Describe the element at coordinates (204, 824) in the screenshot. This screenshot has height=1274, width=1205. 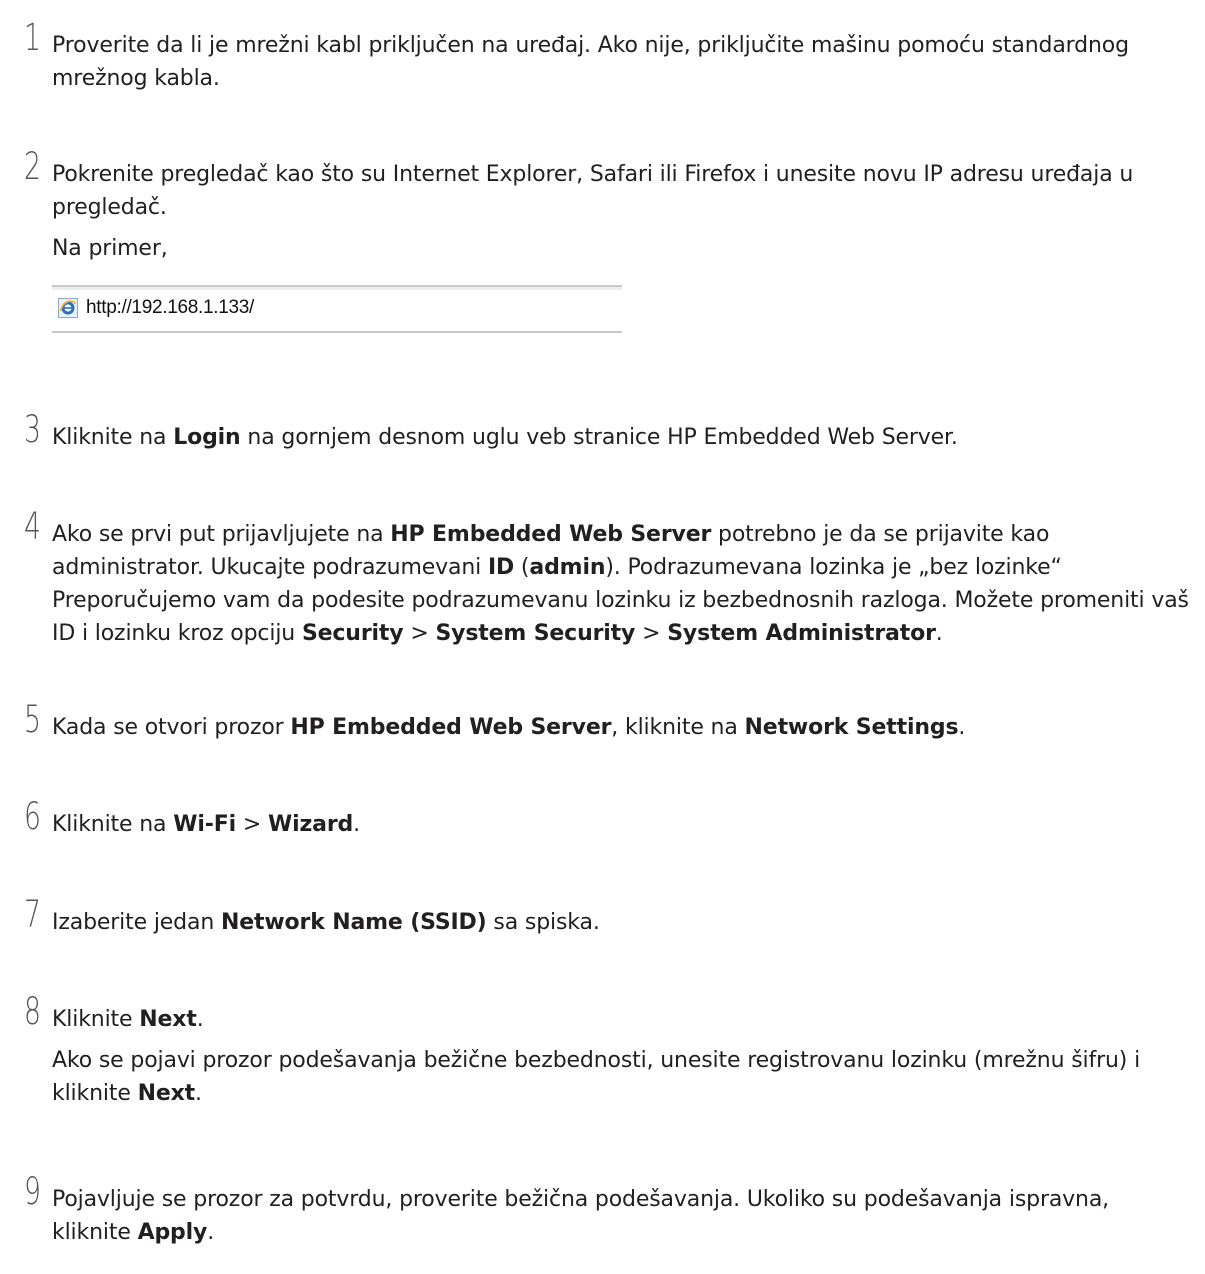
I see `ui-term: Wi-Fi` at that location.